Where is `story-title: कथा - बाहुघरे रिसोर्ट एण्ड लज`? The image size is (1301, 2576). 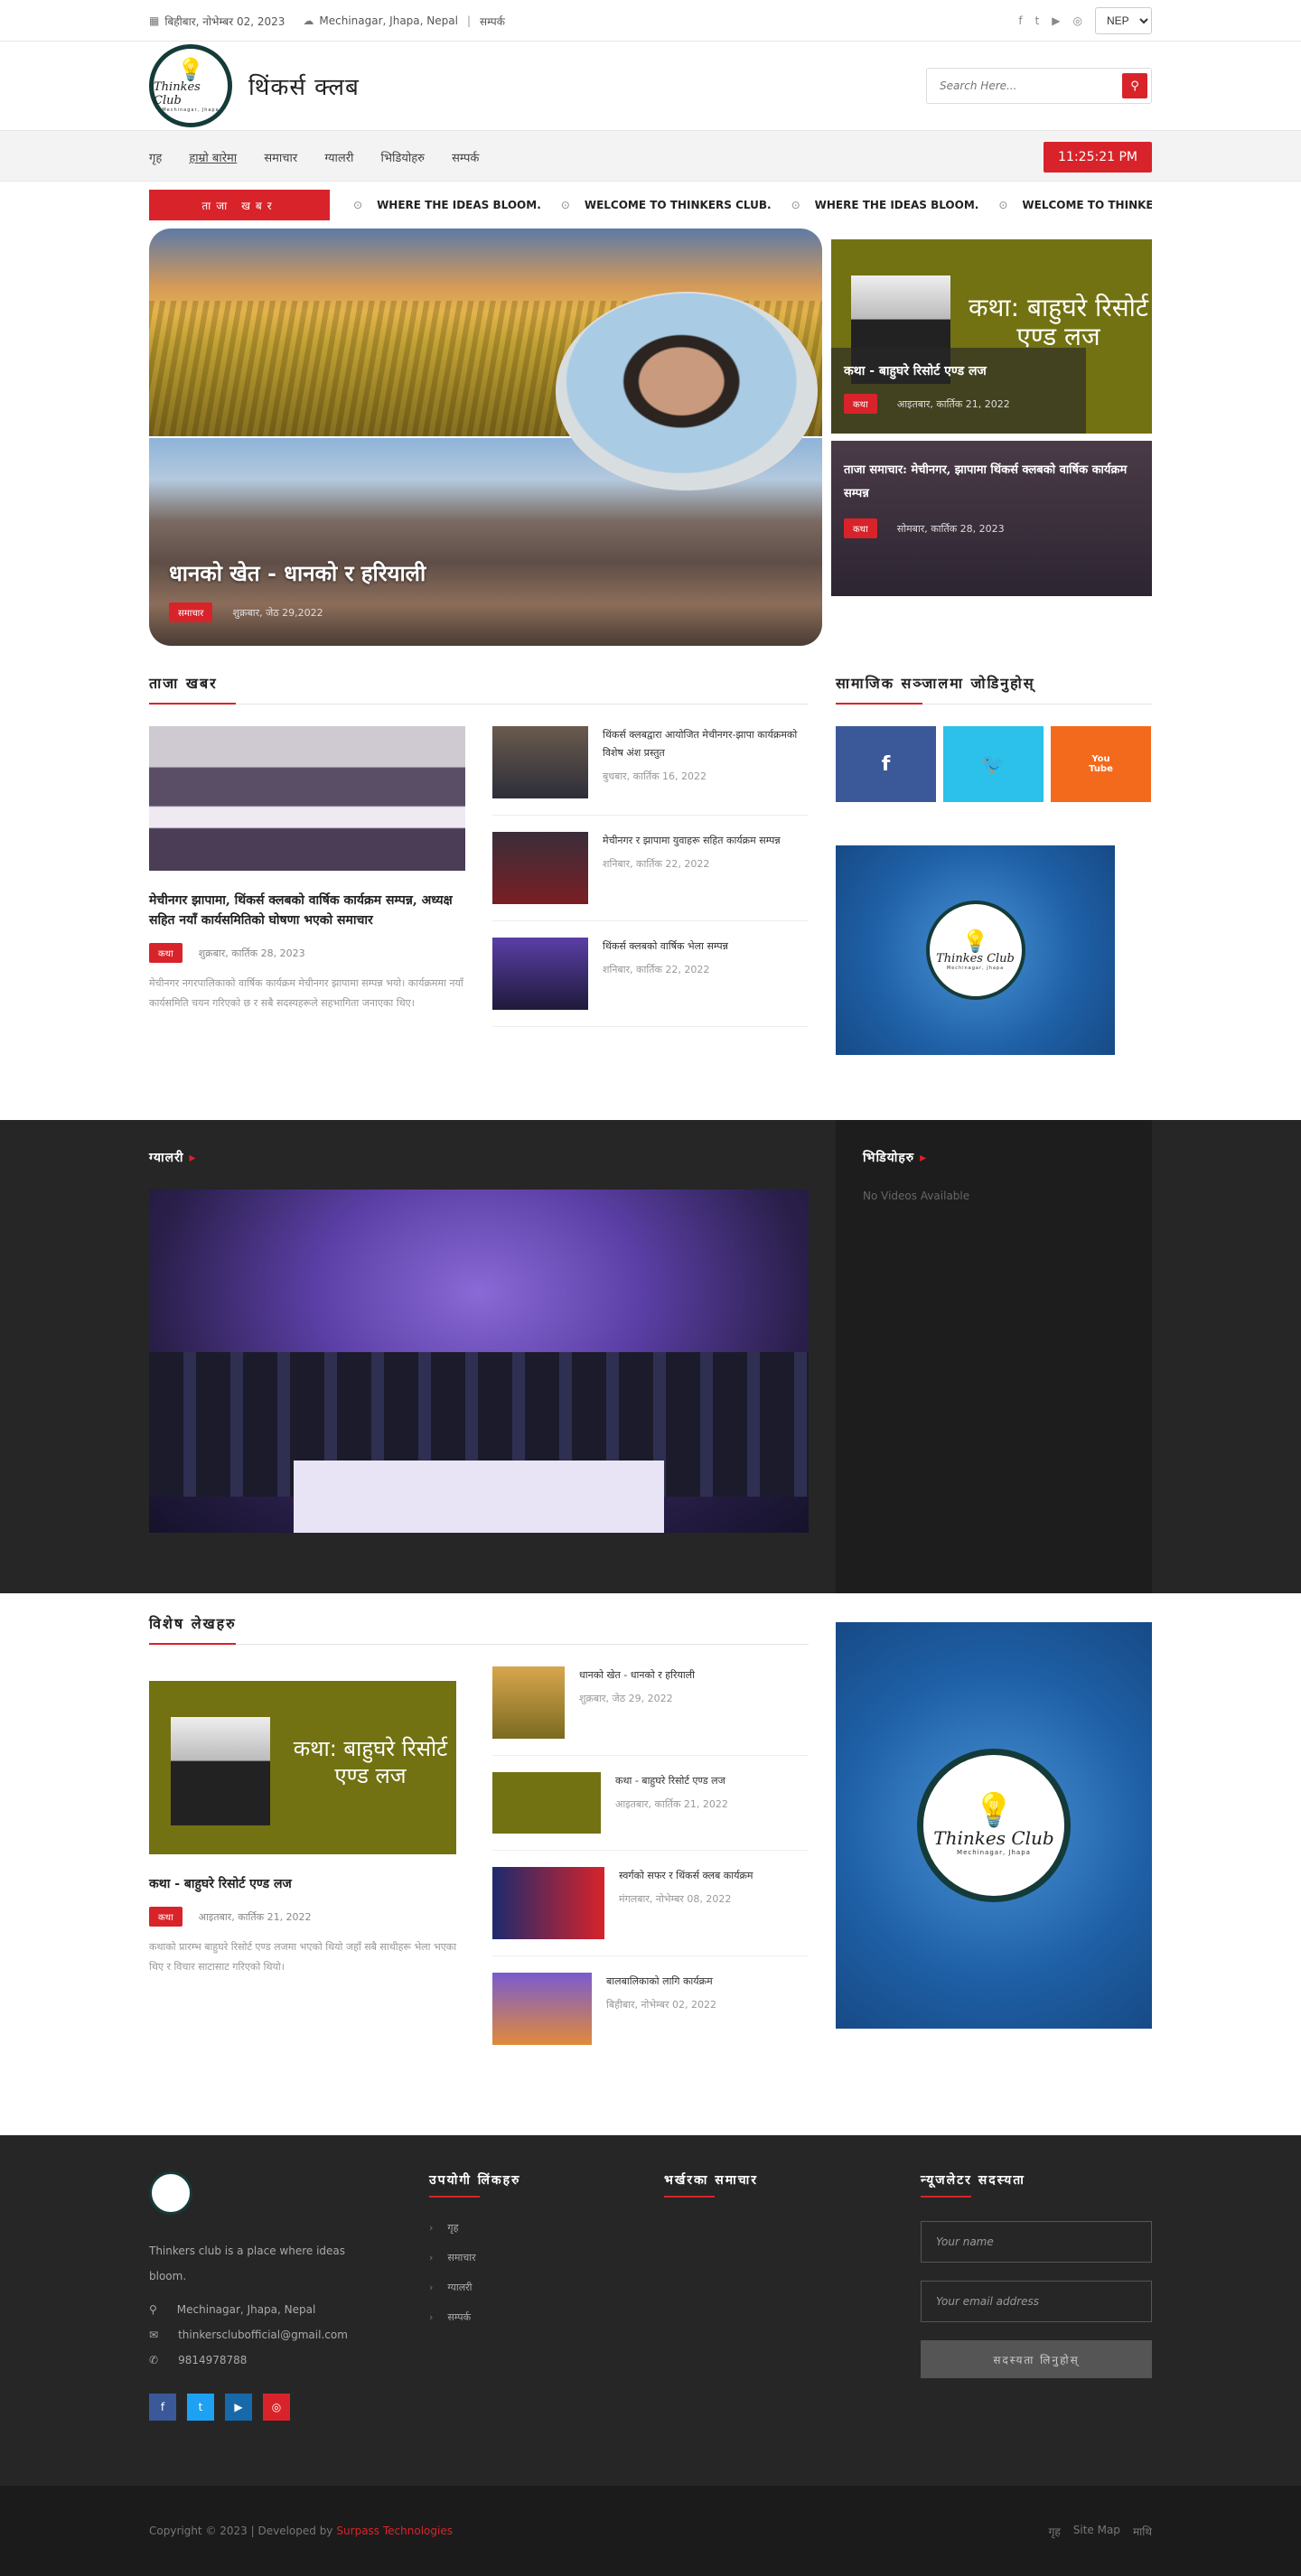 story-title: कथा - बाहुघरे रिसोर्ट एण्ड लज is located at coordinates (958, 370).